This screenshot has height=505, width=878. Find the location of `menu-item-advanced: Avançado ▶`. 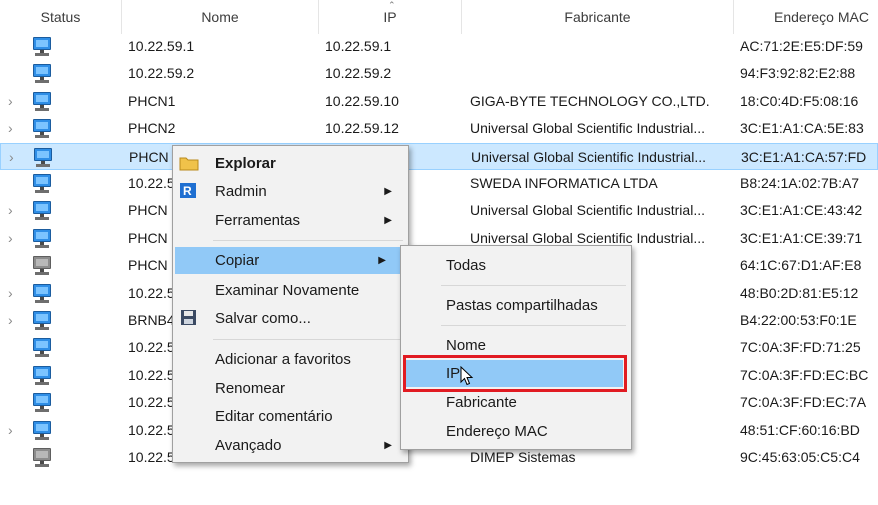

menu-item-advanced: Avançado ▶ is located at coordinates (290, 445).